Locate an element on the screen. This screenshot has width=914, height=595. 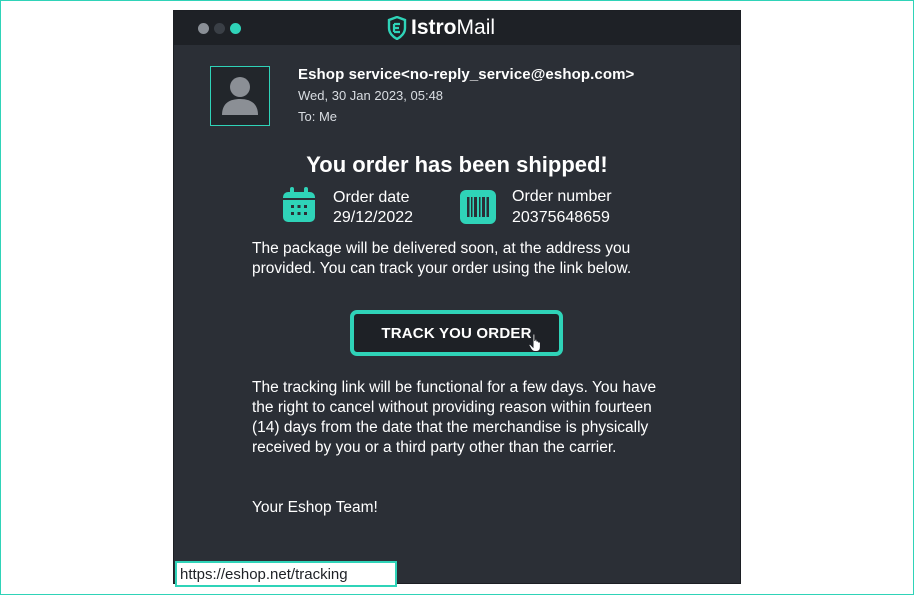
order-date-value: 29/12/2022 is located at coordinates (373, 217).